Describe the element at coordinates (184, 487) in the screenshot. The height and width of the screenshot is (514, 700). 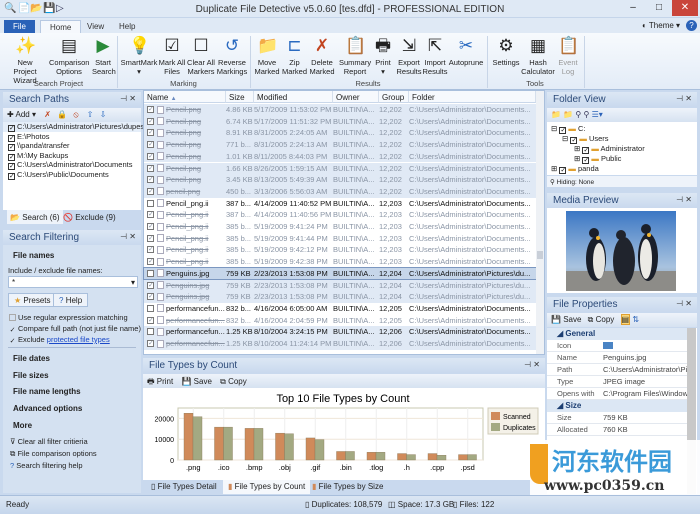
I see `tab-file-types-detail: ▯ File Types Detail` at that location.